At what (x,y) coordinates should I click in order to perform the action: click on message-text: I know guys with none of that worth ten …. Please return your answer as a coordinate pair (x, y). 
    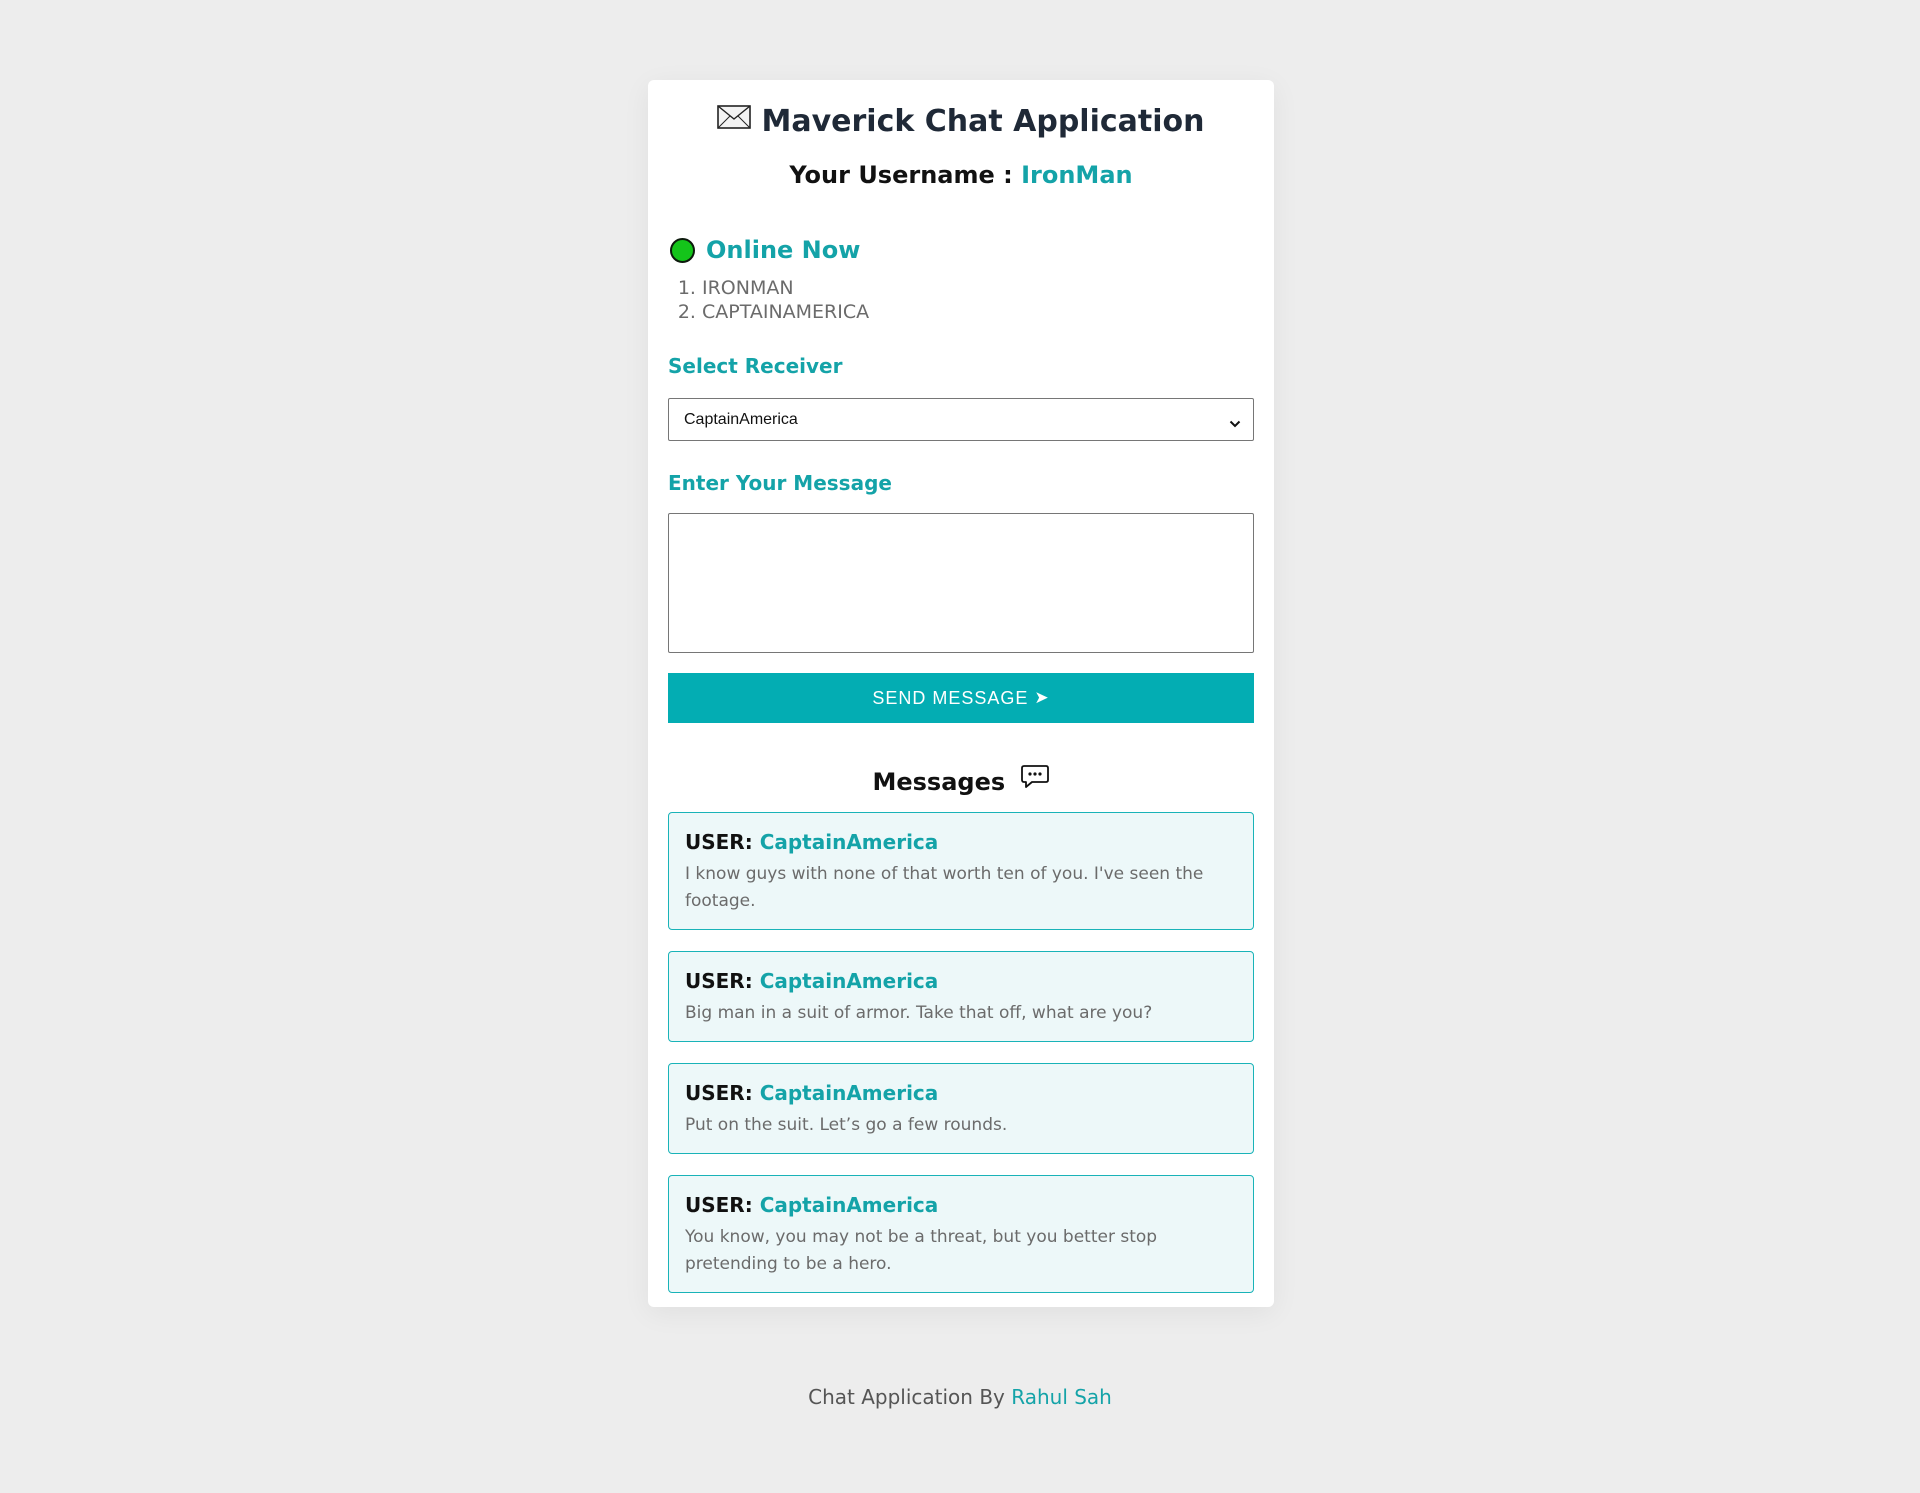
    Looking at the image, I should click on (944, 887).